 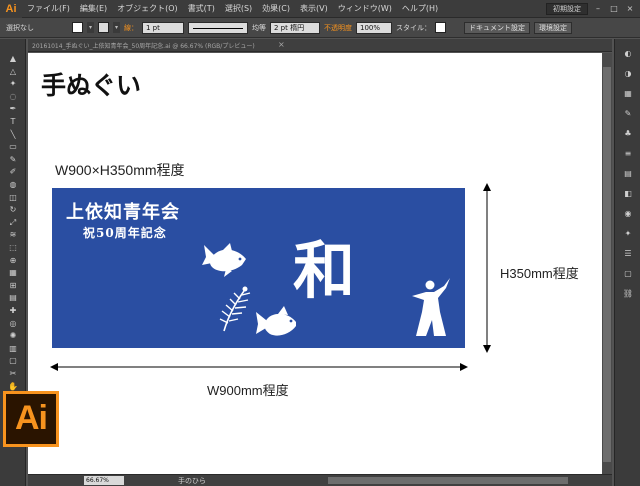 I want to click on menu-window: ウィンドウ(W), so click(x=365, y=8).